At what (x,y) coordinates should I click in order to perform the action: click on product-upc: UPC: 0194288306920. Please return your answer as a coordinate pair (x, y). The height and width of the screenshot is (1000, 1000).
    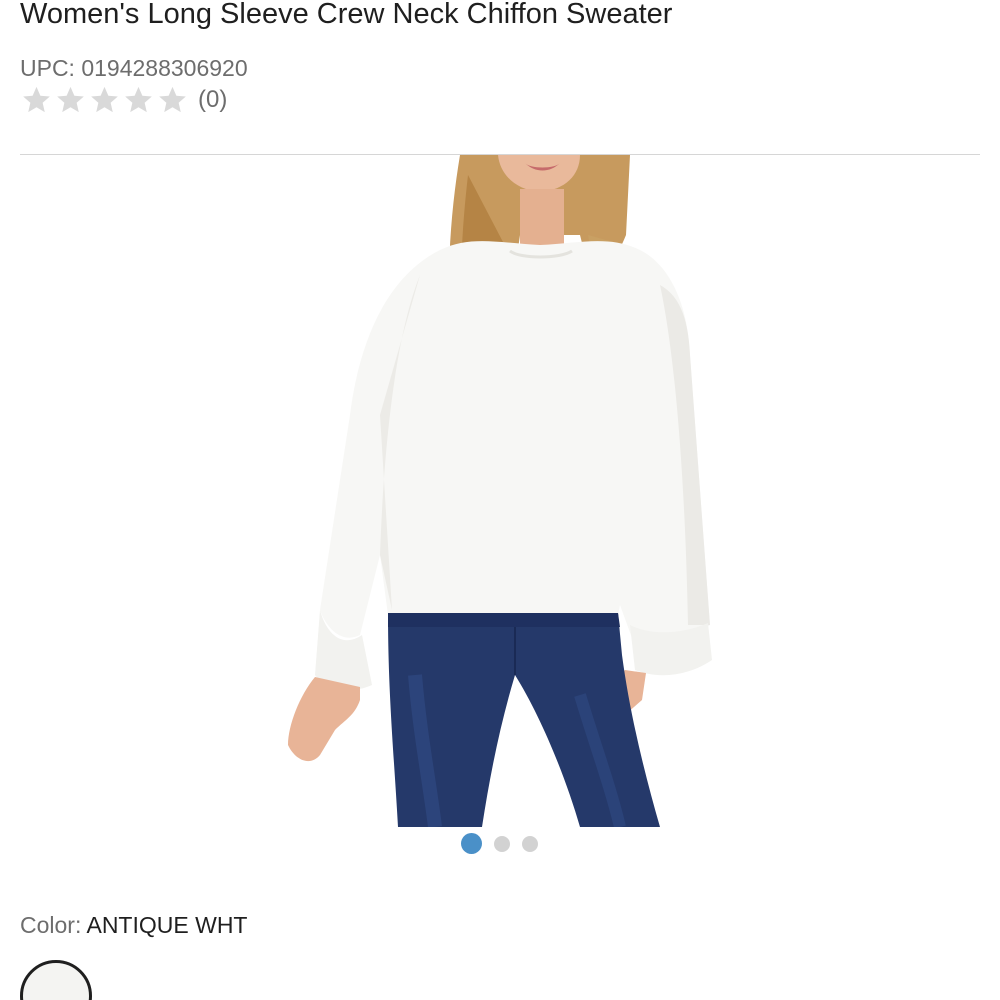
    Looking at the image, I should click on (134, 68).